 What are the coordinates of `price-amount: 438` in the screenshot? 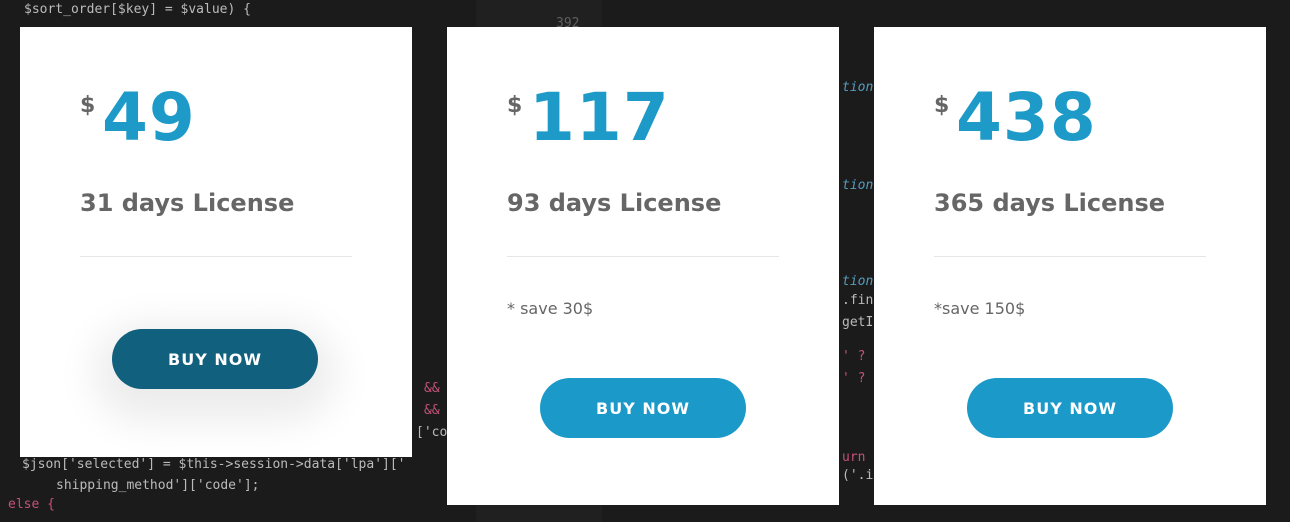 It's located at (1026, 117).